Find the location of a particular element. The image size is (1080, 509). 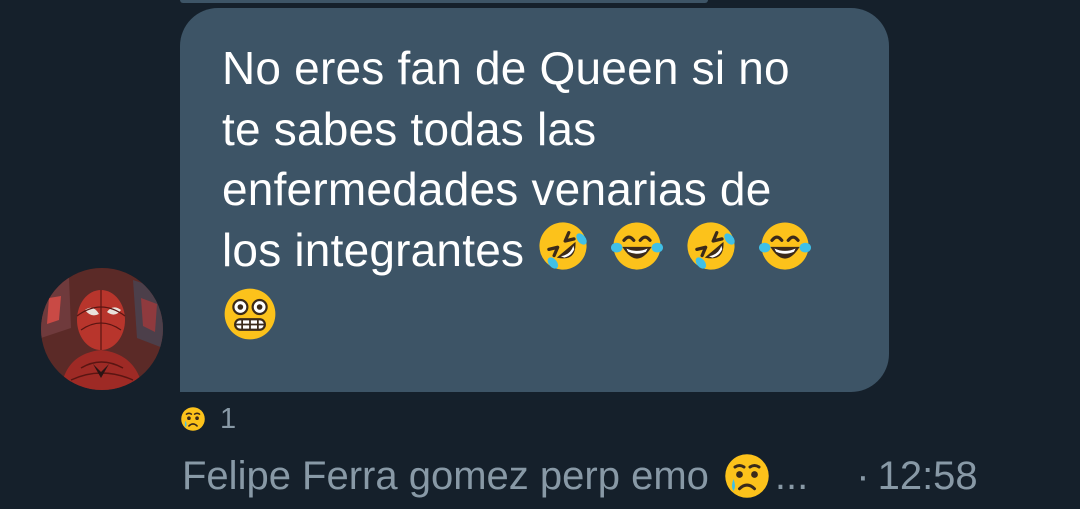

spiderman-avatar-image is located at coordinates (102, 329).